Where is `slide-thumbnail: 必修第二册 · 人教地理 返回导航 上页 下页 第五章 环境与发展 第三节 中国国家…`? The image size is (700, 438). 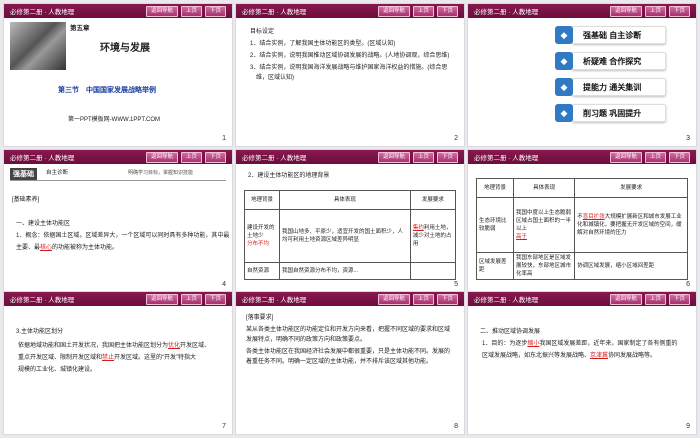
slide-thumbnail: 必修第二册 · 人教地理 返回导航 上页 下页 第五章 环境与发展 第三节 中国国家… is located at coordinates (118, 75).